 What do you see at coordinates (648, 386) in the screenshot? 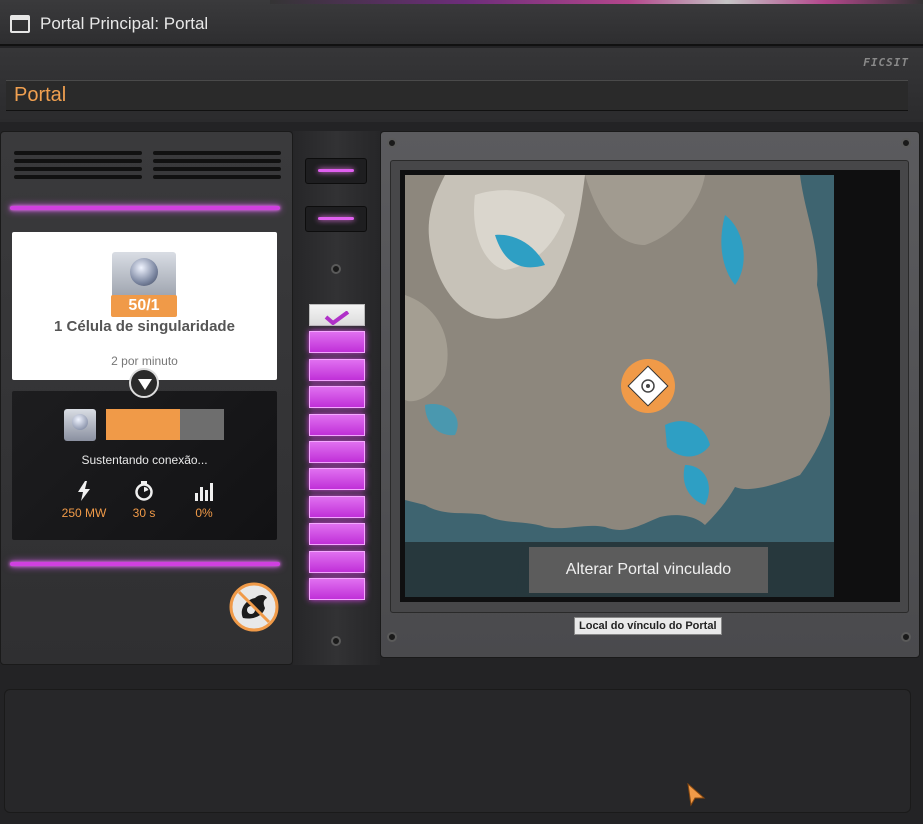
I see `portal-location-marker` at bounding box center [648, 386].